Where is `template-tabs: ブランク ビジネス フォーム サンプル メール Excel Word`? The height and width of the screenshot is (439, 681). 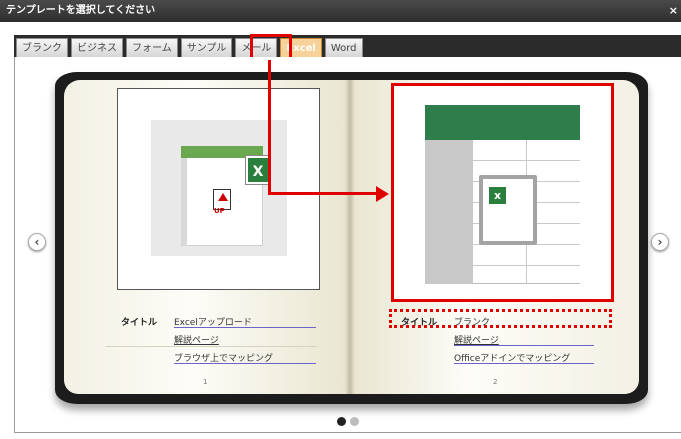
template-tabs: ブランク ビジネス フォーム サンプル メール Excel Word is located at coordinates (189, 47).